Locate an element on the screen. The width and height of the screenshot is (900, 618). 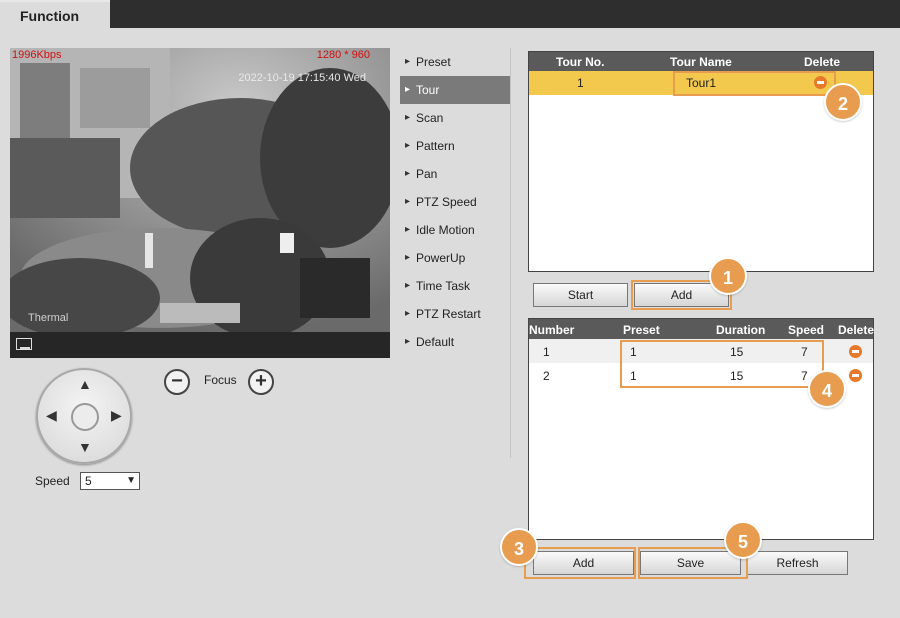
focus-label: Focus is located at coordinates (220, 380).